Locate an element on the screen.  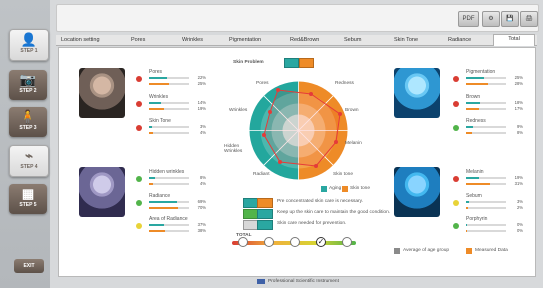
metric-melanin: Melanin 19% 31% is located at coordinates (488, 179).